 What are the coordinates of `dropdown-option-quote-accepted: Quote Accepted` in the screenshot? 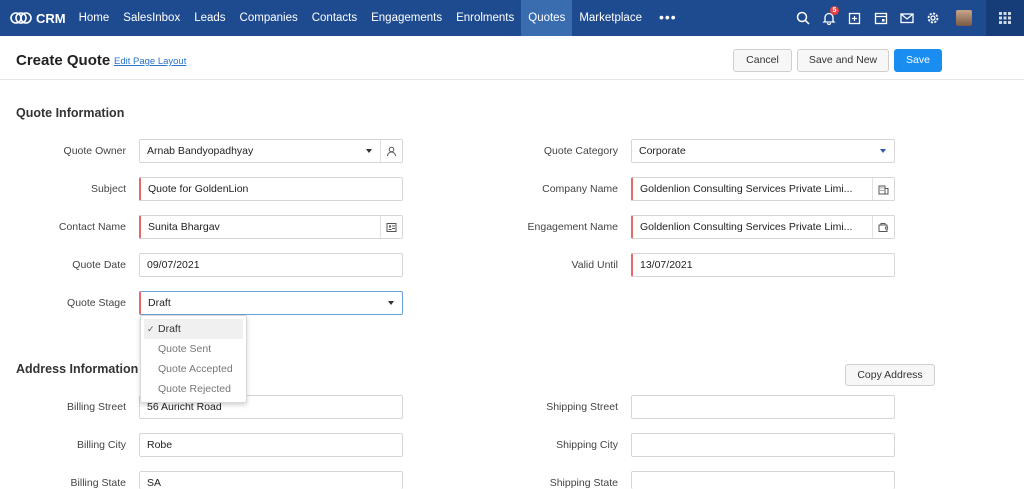 It's located at (193, 369).